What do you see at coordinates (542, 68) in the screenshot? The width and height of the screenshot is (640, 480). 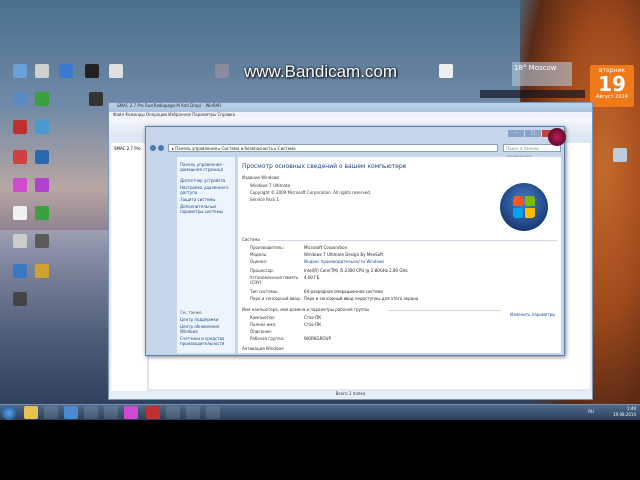 I see `weather-city: Moscow` at bounding box center [542, 68].